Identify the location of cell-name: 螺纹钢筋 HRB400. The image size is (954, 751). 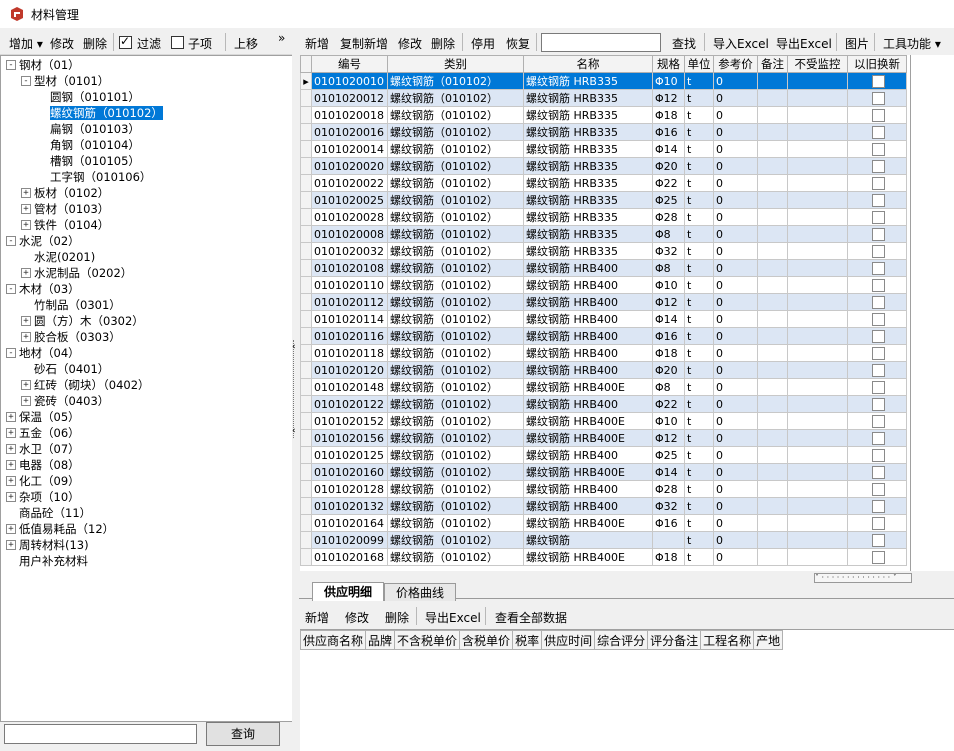
(588, 489).